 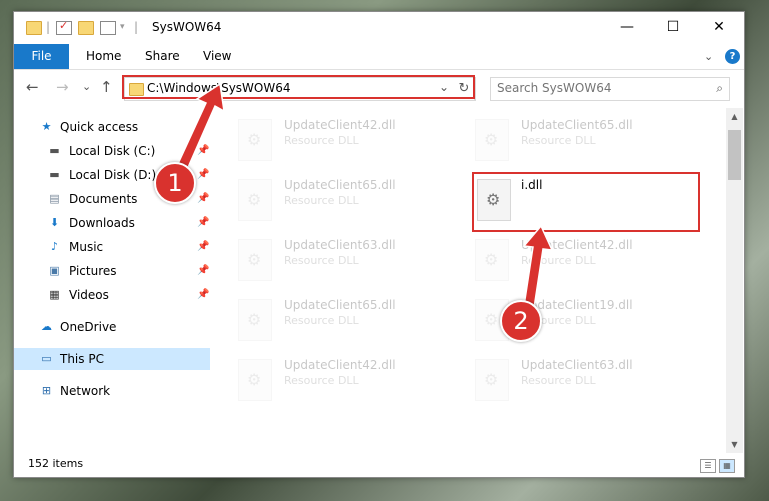 What do you see at coordinates (46, 326) in the screenshot?
I see `cloud-icon: ☁` at bounding box center [46, 326].